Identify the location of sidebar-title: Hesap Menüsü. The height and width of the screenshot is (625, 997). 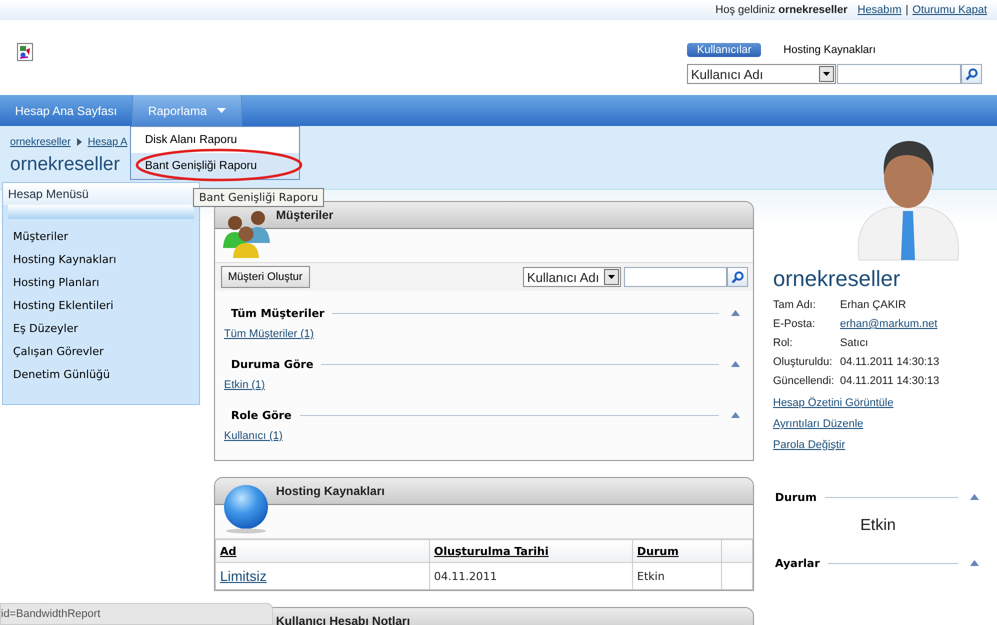
(101, 194).